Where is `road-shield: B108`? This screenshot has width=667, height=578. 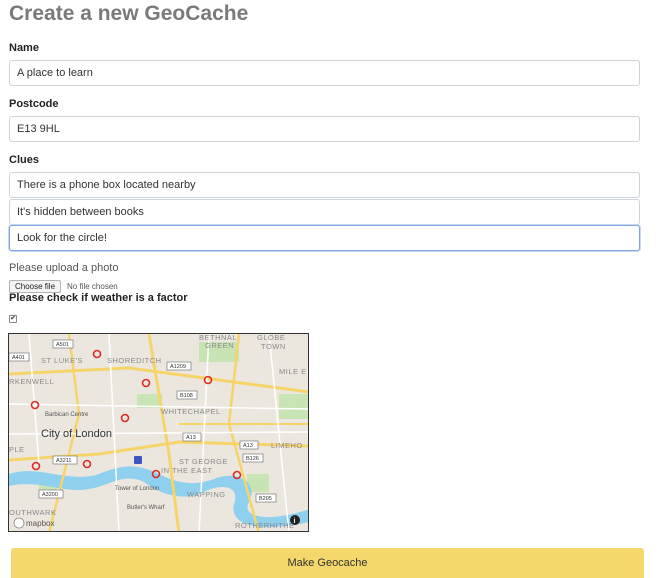 road-shield: B108 is located at coordinates (186, 396).